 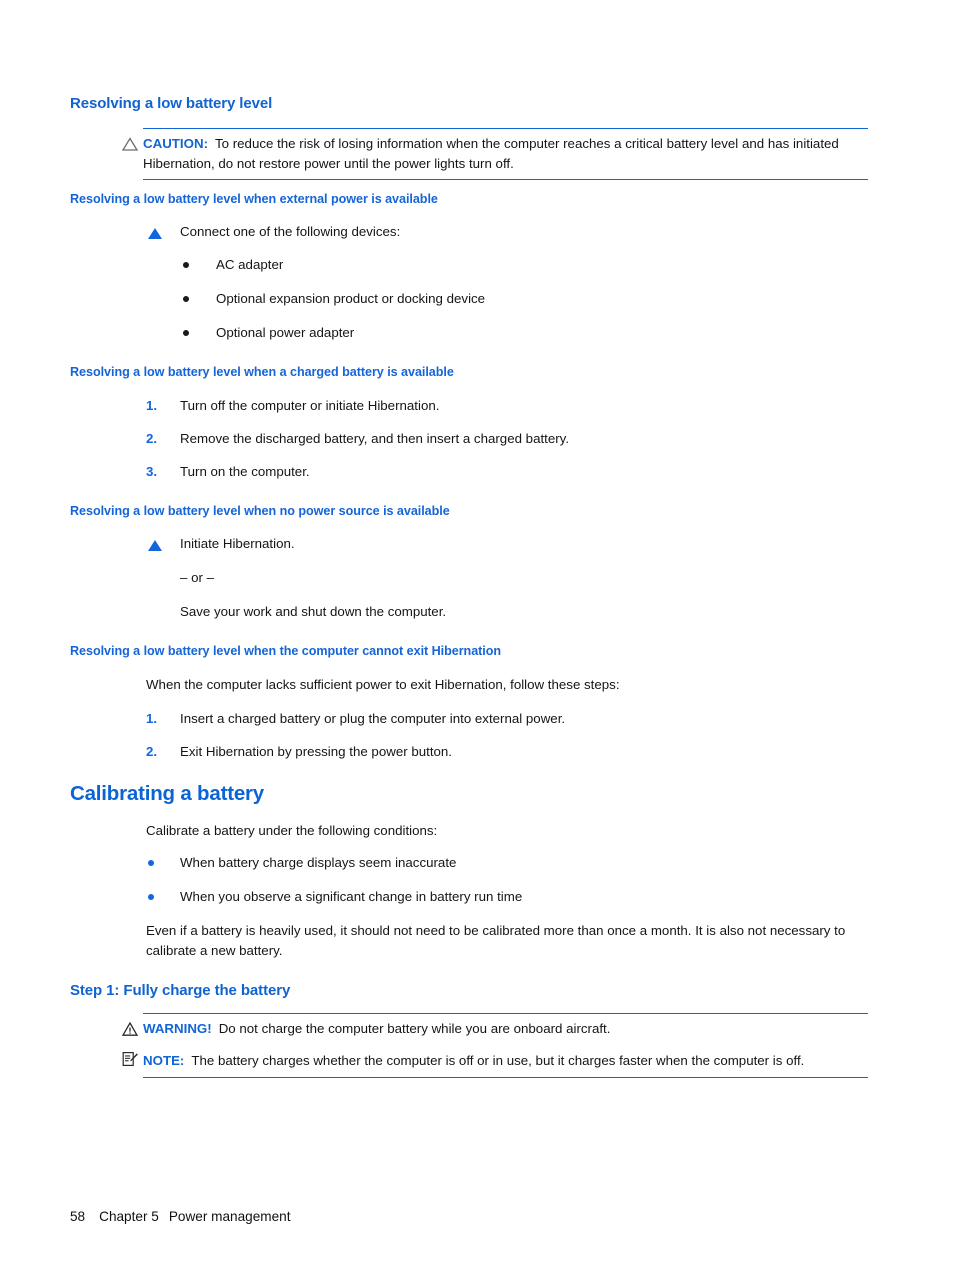 I want to click on note-label: NOTE:, so click(x=164, y=1060).